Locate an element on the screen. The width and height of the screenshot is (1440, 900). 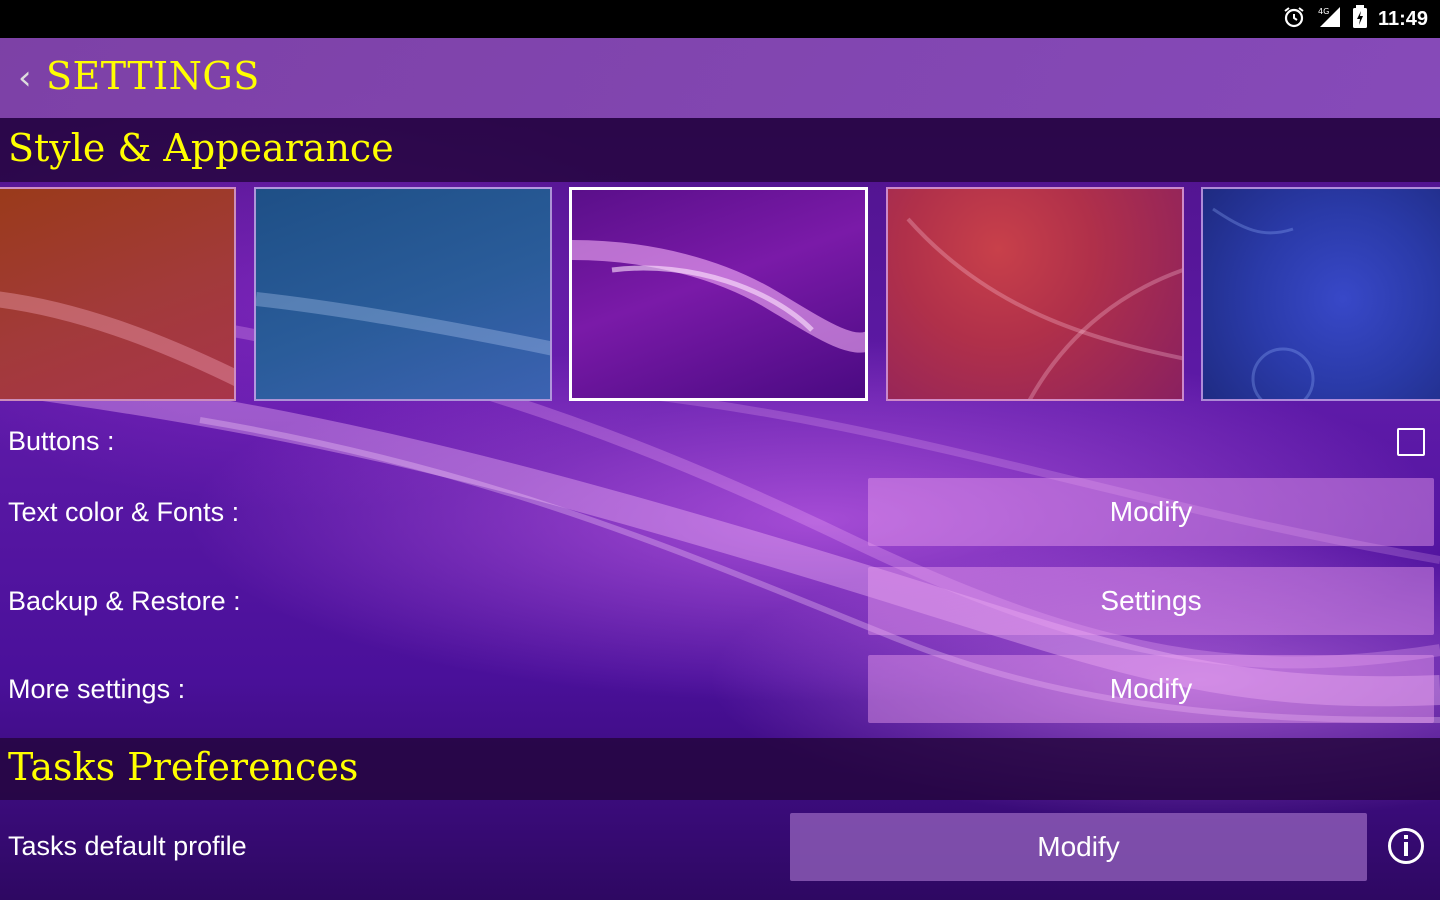
theme-thumbnail-red is located at coordinates (1035, 294).